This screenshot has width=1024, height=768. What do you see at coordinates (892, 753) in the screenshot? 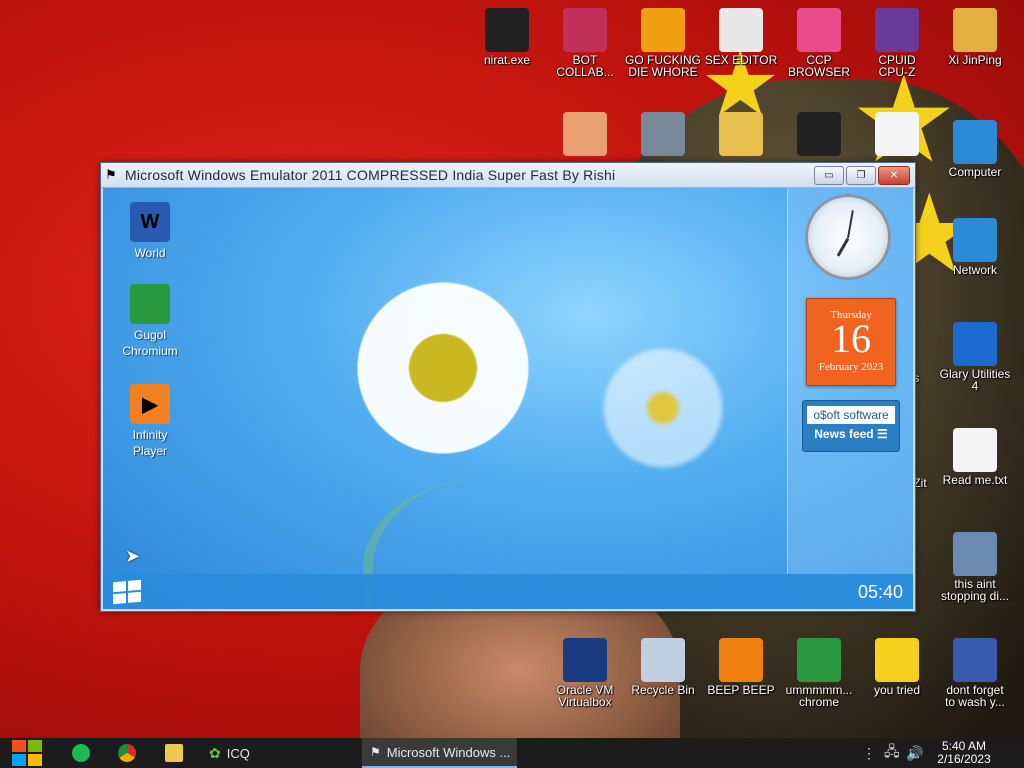
I see `network-tray-icon: 🖧` at bounding box center [892, 753].